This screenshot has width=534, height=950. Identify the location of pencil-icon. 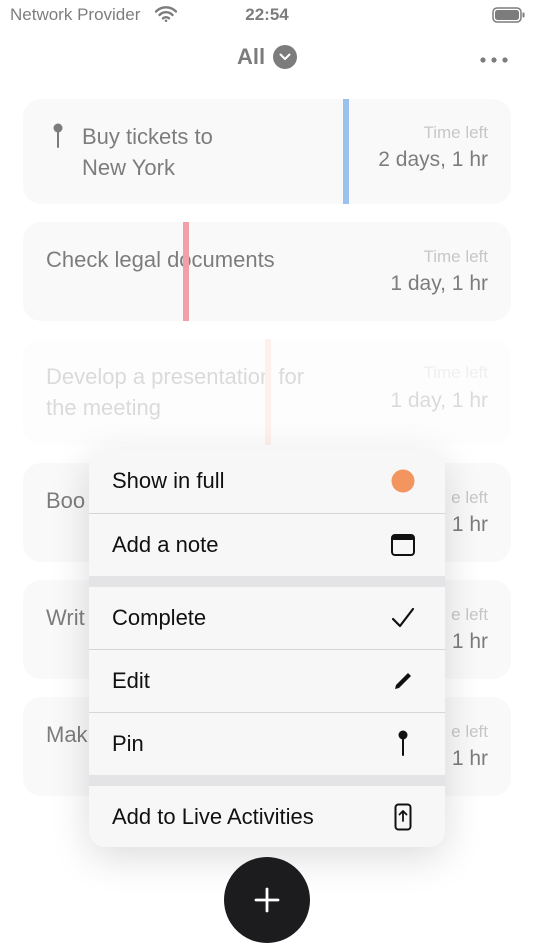
(403, 681).